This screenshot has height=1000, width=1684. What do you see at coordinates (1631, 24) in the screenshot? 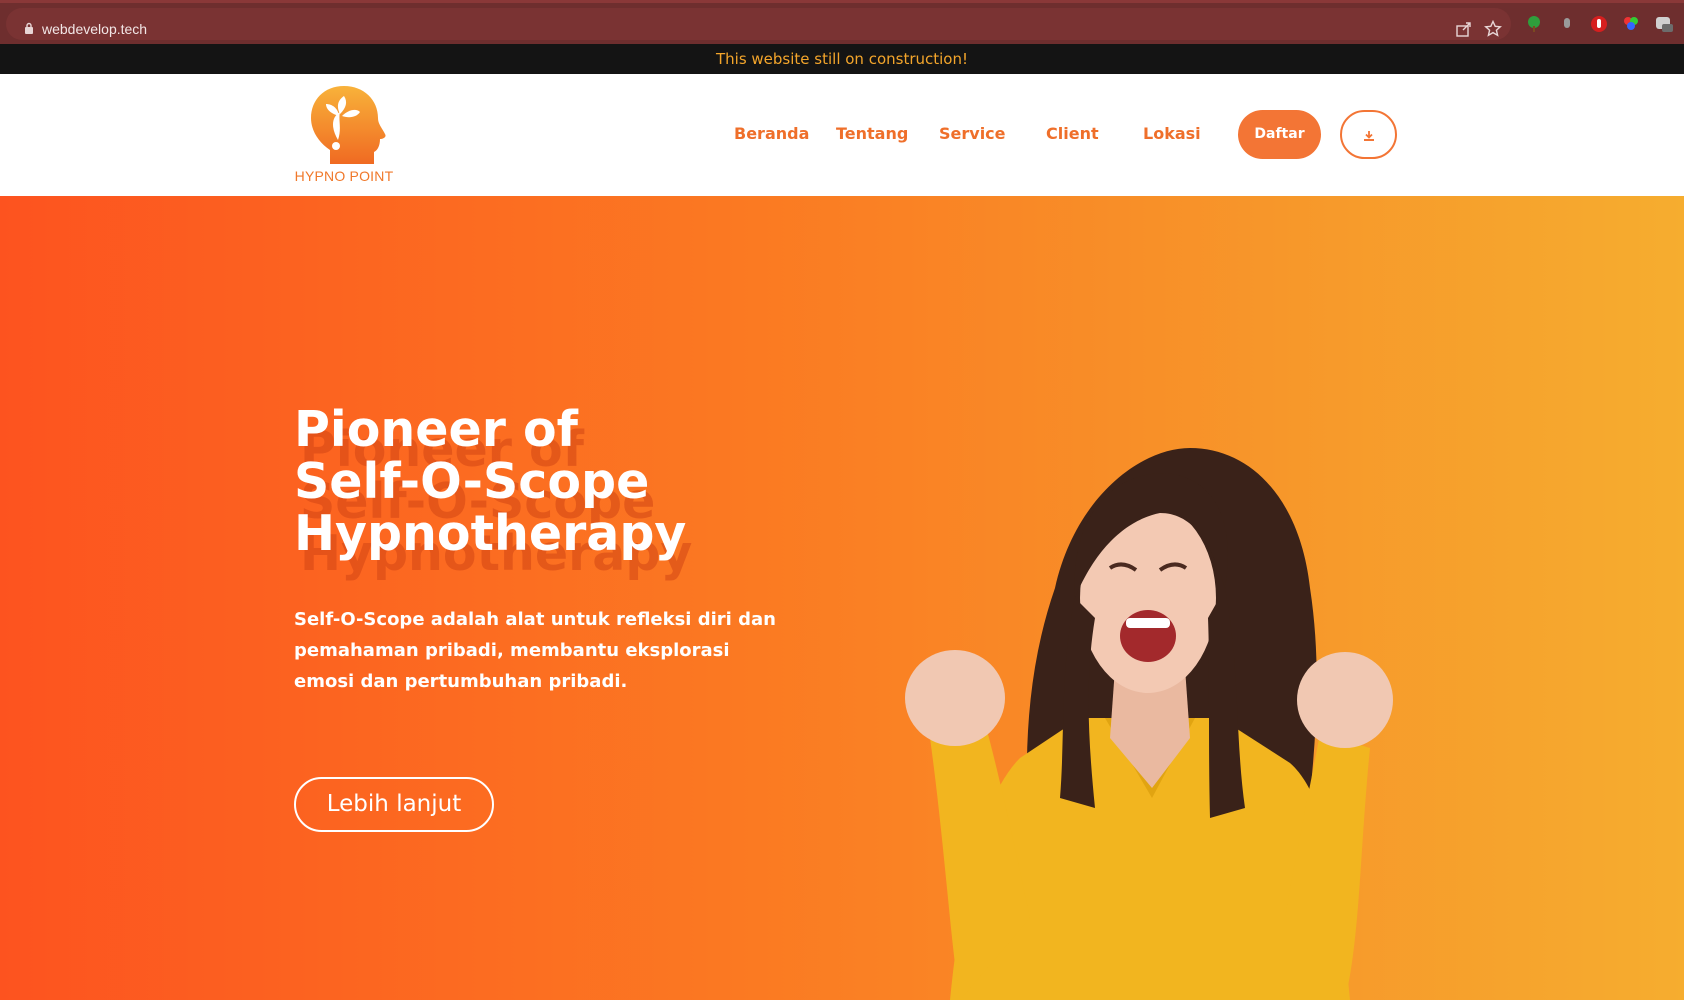
I see `extension-color-icon` at bounding box center [1631, 24].